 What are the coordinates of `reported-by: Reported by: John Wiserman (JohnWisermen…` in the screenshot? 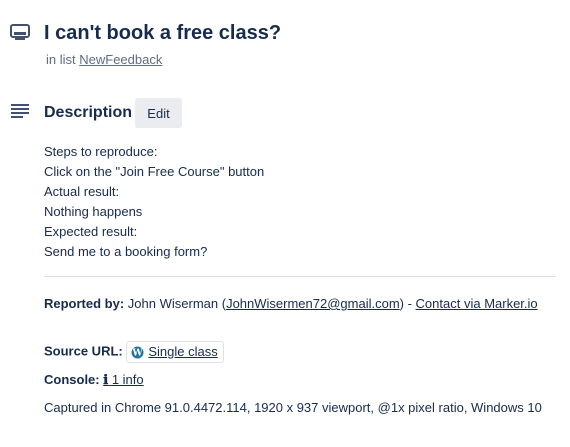 It's located at (291, 303).